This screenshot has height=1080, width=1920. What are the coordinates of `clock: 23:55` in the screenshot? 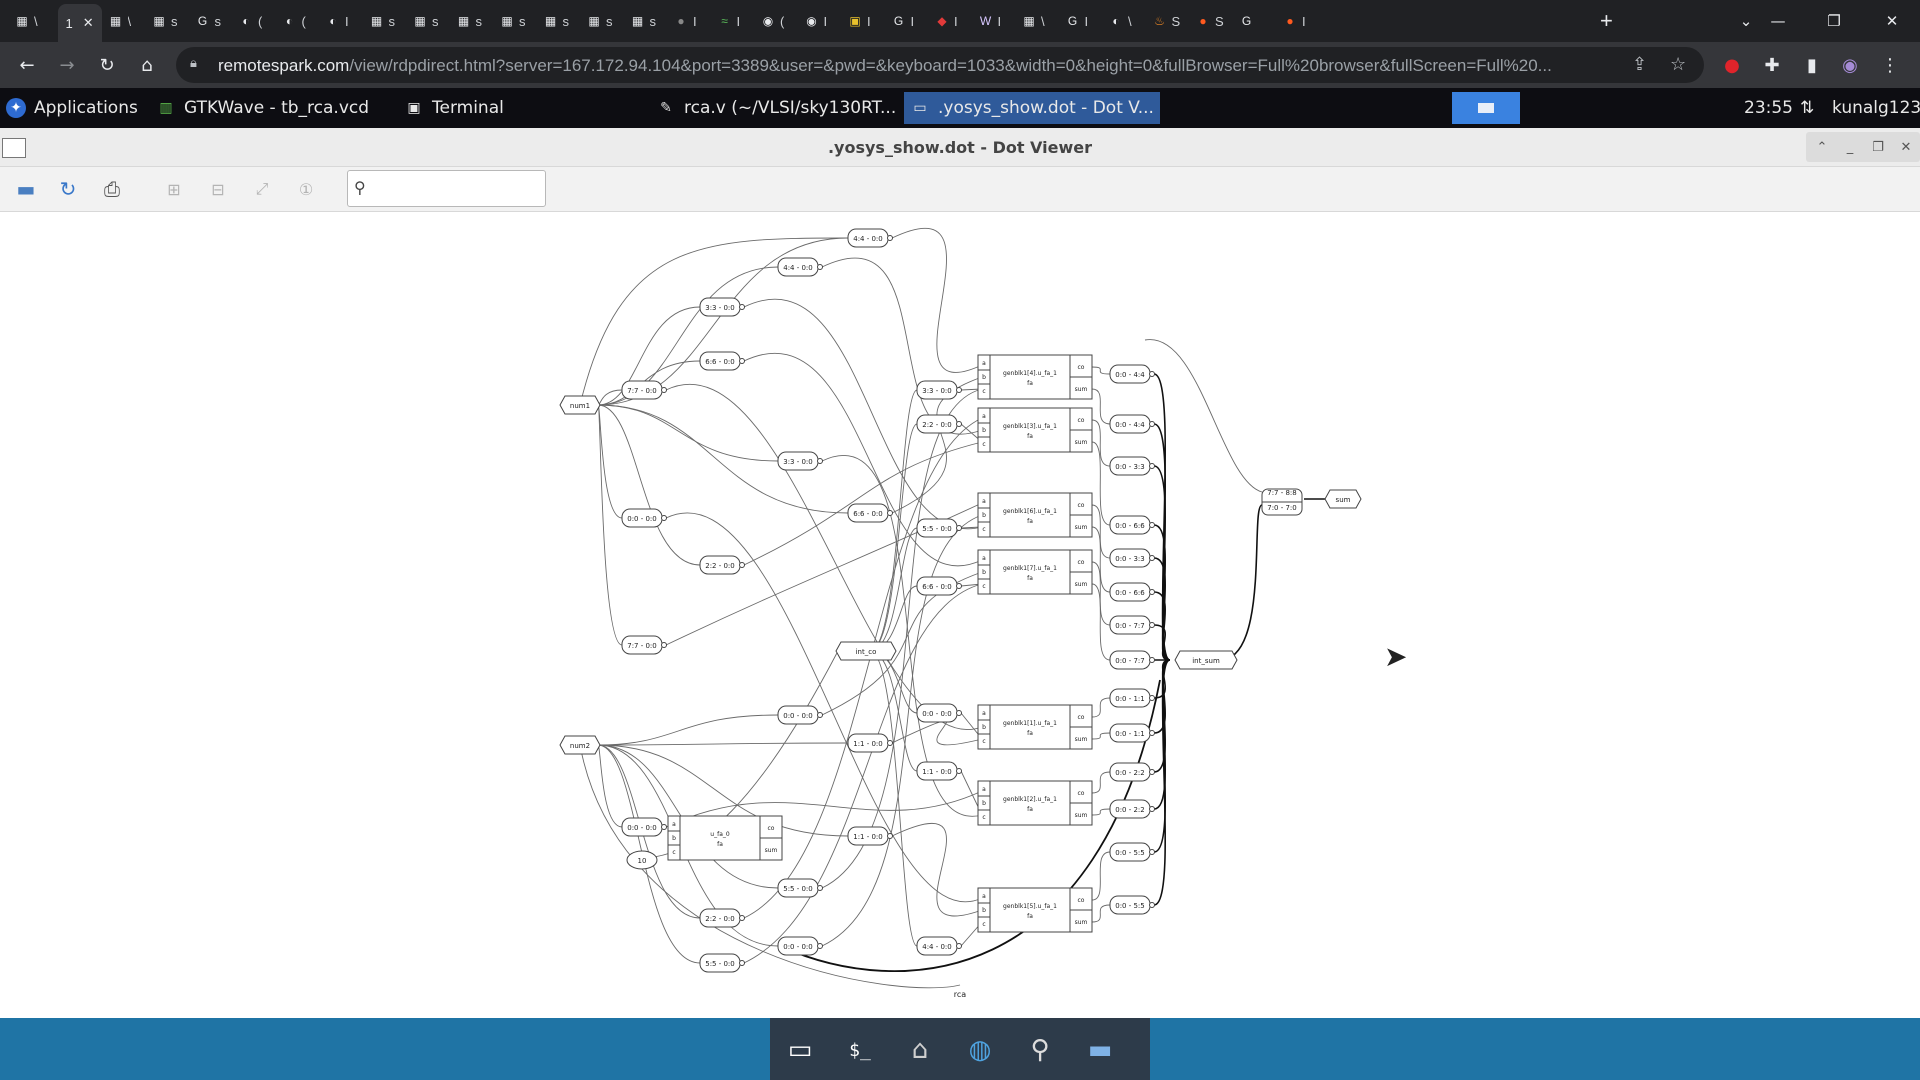 It's located at (1768, 108).